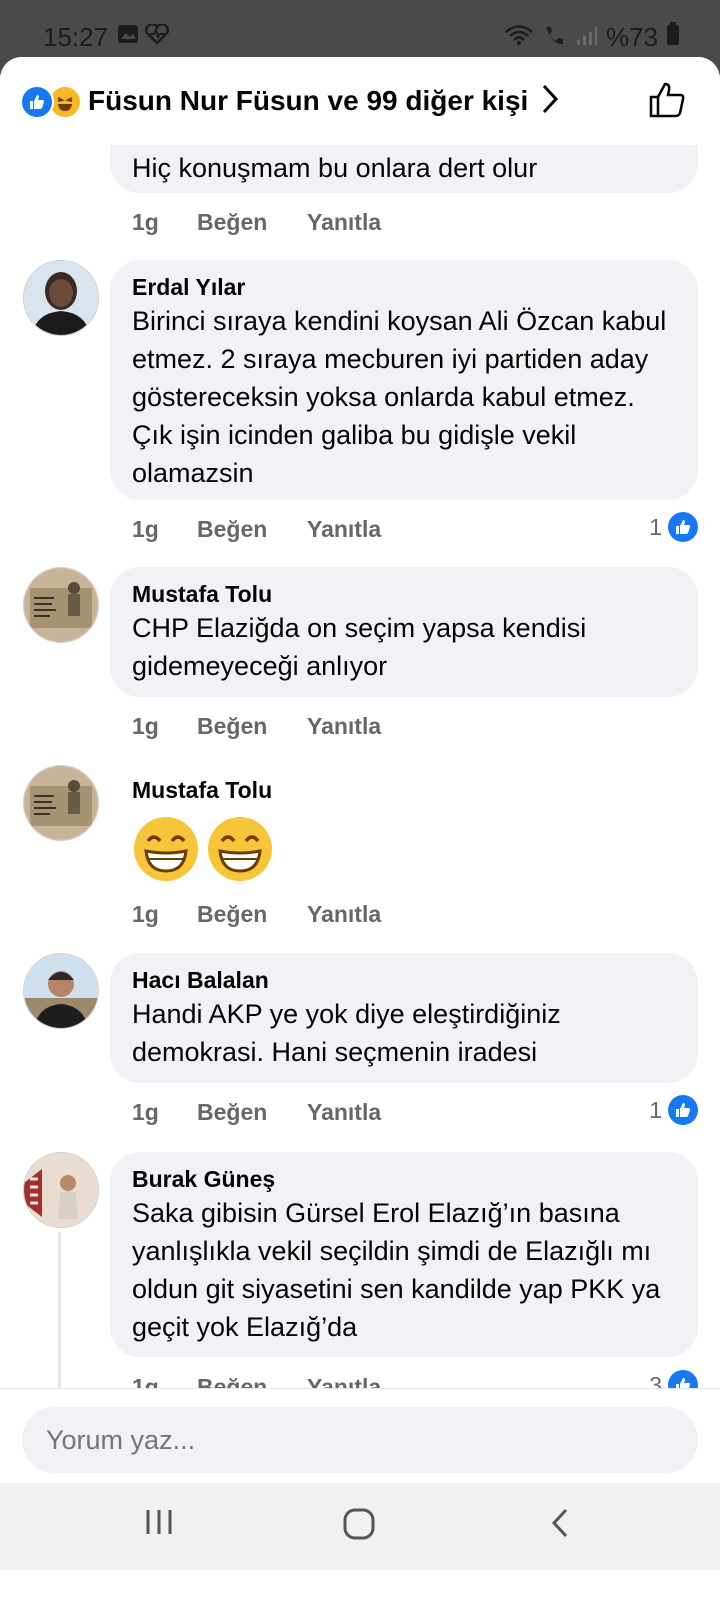 This screenshot has height=1600, width=720. What do you see at coordinates (631, 37) in the screenshot?
I see `battery-text: %73` at bounding box center [631, 37].